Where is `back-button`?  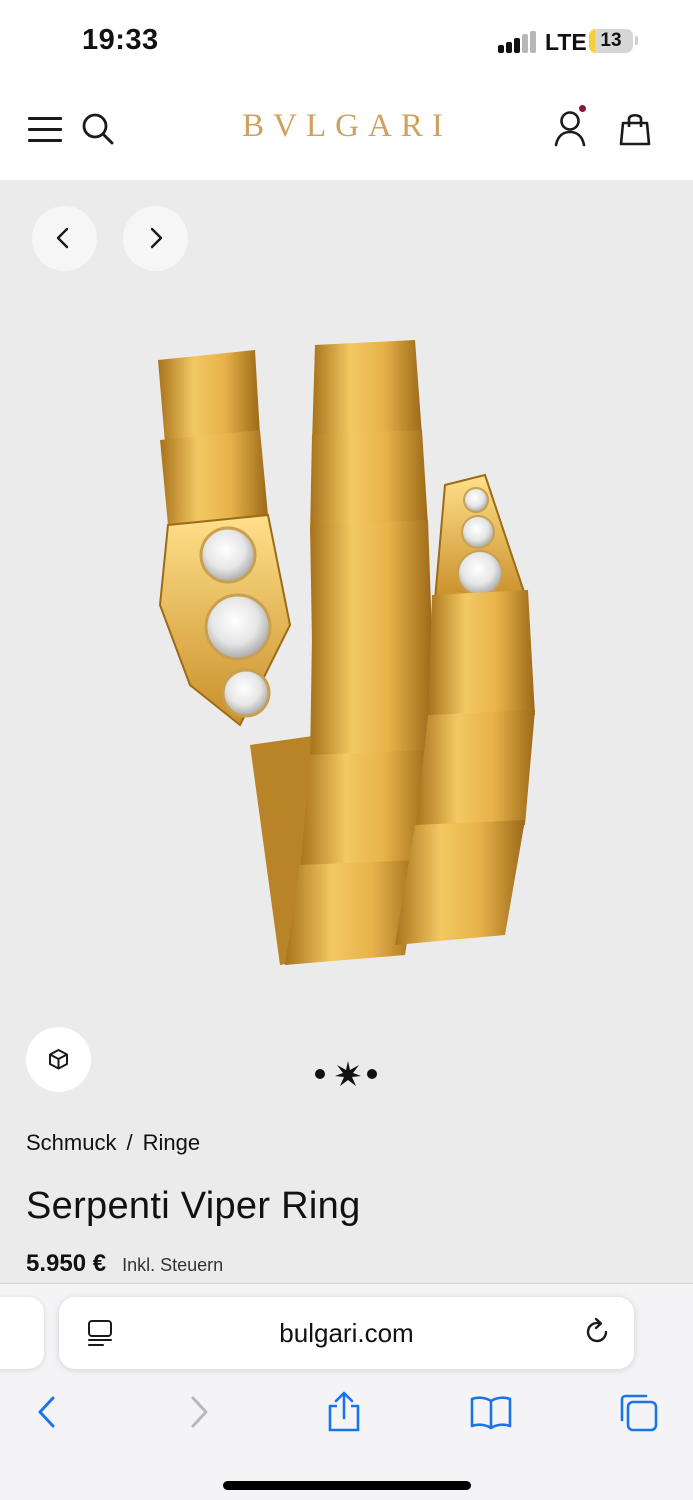
back-button is located at coordinates (48, 1412).